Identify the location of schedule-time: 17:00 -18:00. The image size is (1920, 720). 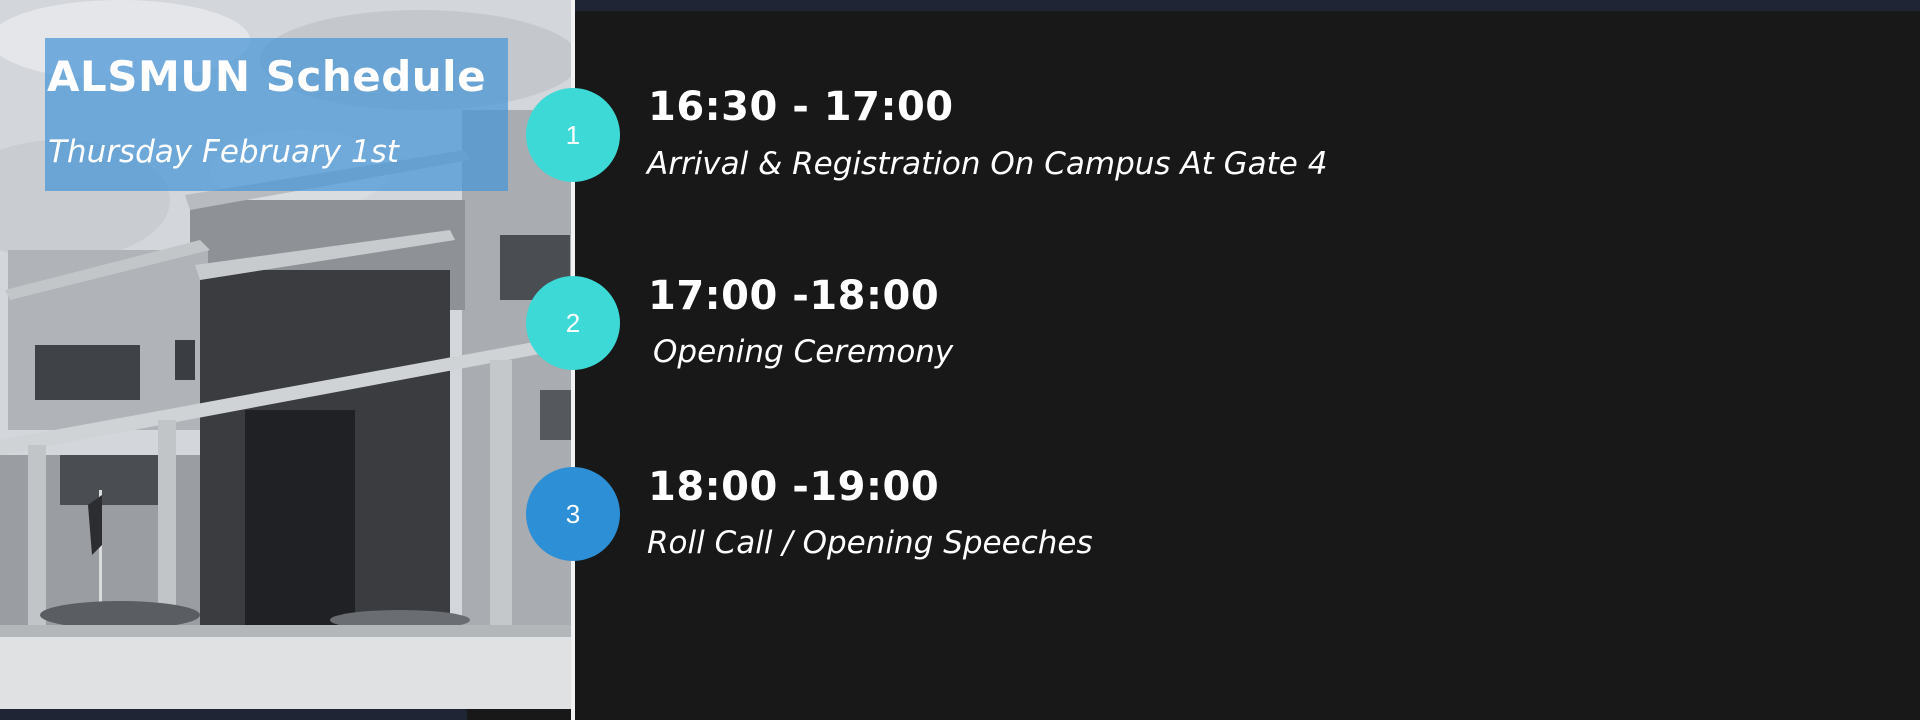
(794, 296).